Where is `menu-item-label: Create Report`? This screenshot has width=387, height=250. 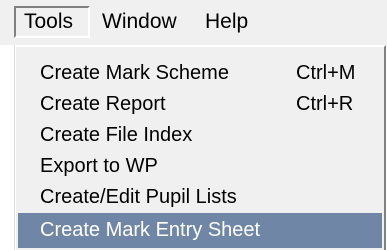 menu-item-label: Create Report is located at coordinates (103, 104).